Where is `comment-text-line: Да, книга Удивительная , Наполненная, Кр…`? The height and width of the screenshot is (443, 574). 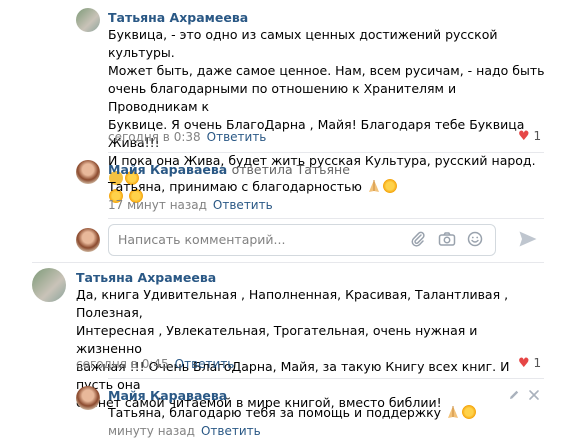
comment-text-line: Да, книга Удивительная , Наполненная, Кр… is located at coordinates (292, 303).